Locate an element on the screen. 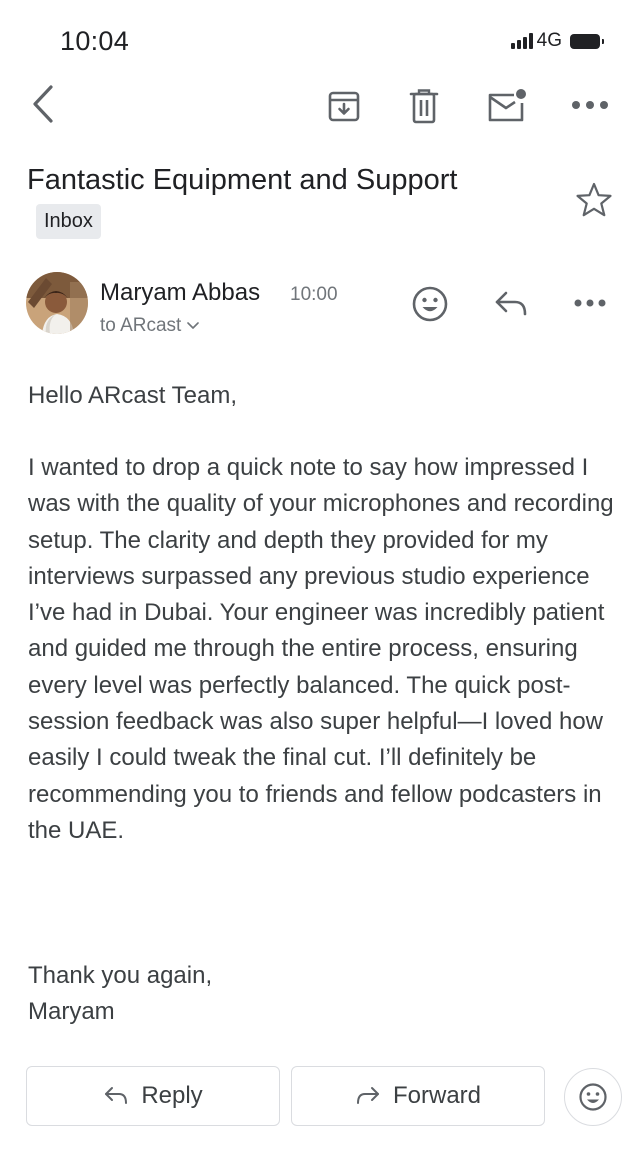 This screenshot has width=640, height=1160. inbox-label-badge: Inbox is located at coordinates (68, 221).